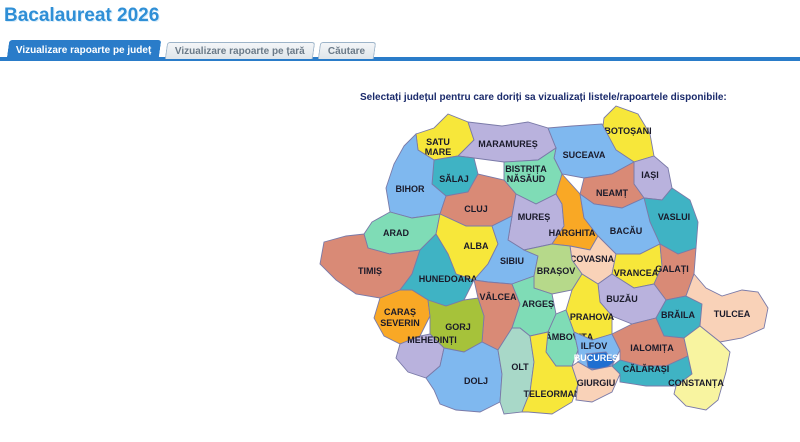 The image size is (800, 442). What do you see at coordinates (454, 179) in the screenshot?
I see `county-label: SĂLAJ` at bounding box center [454, 179].